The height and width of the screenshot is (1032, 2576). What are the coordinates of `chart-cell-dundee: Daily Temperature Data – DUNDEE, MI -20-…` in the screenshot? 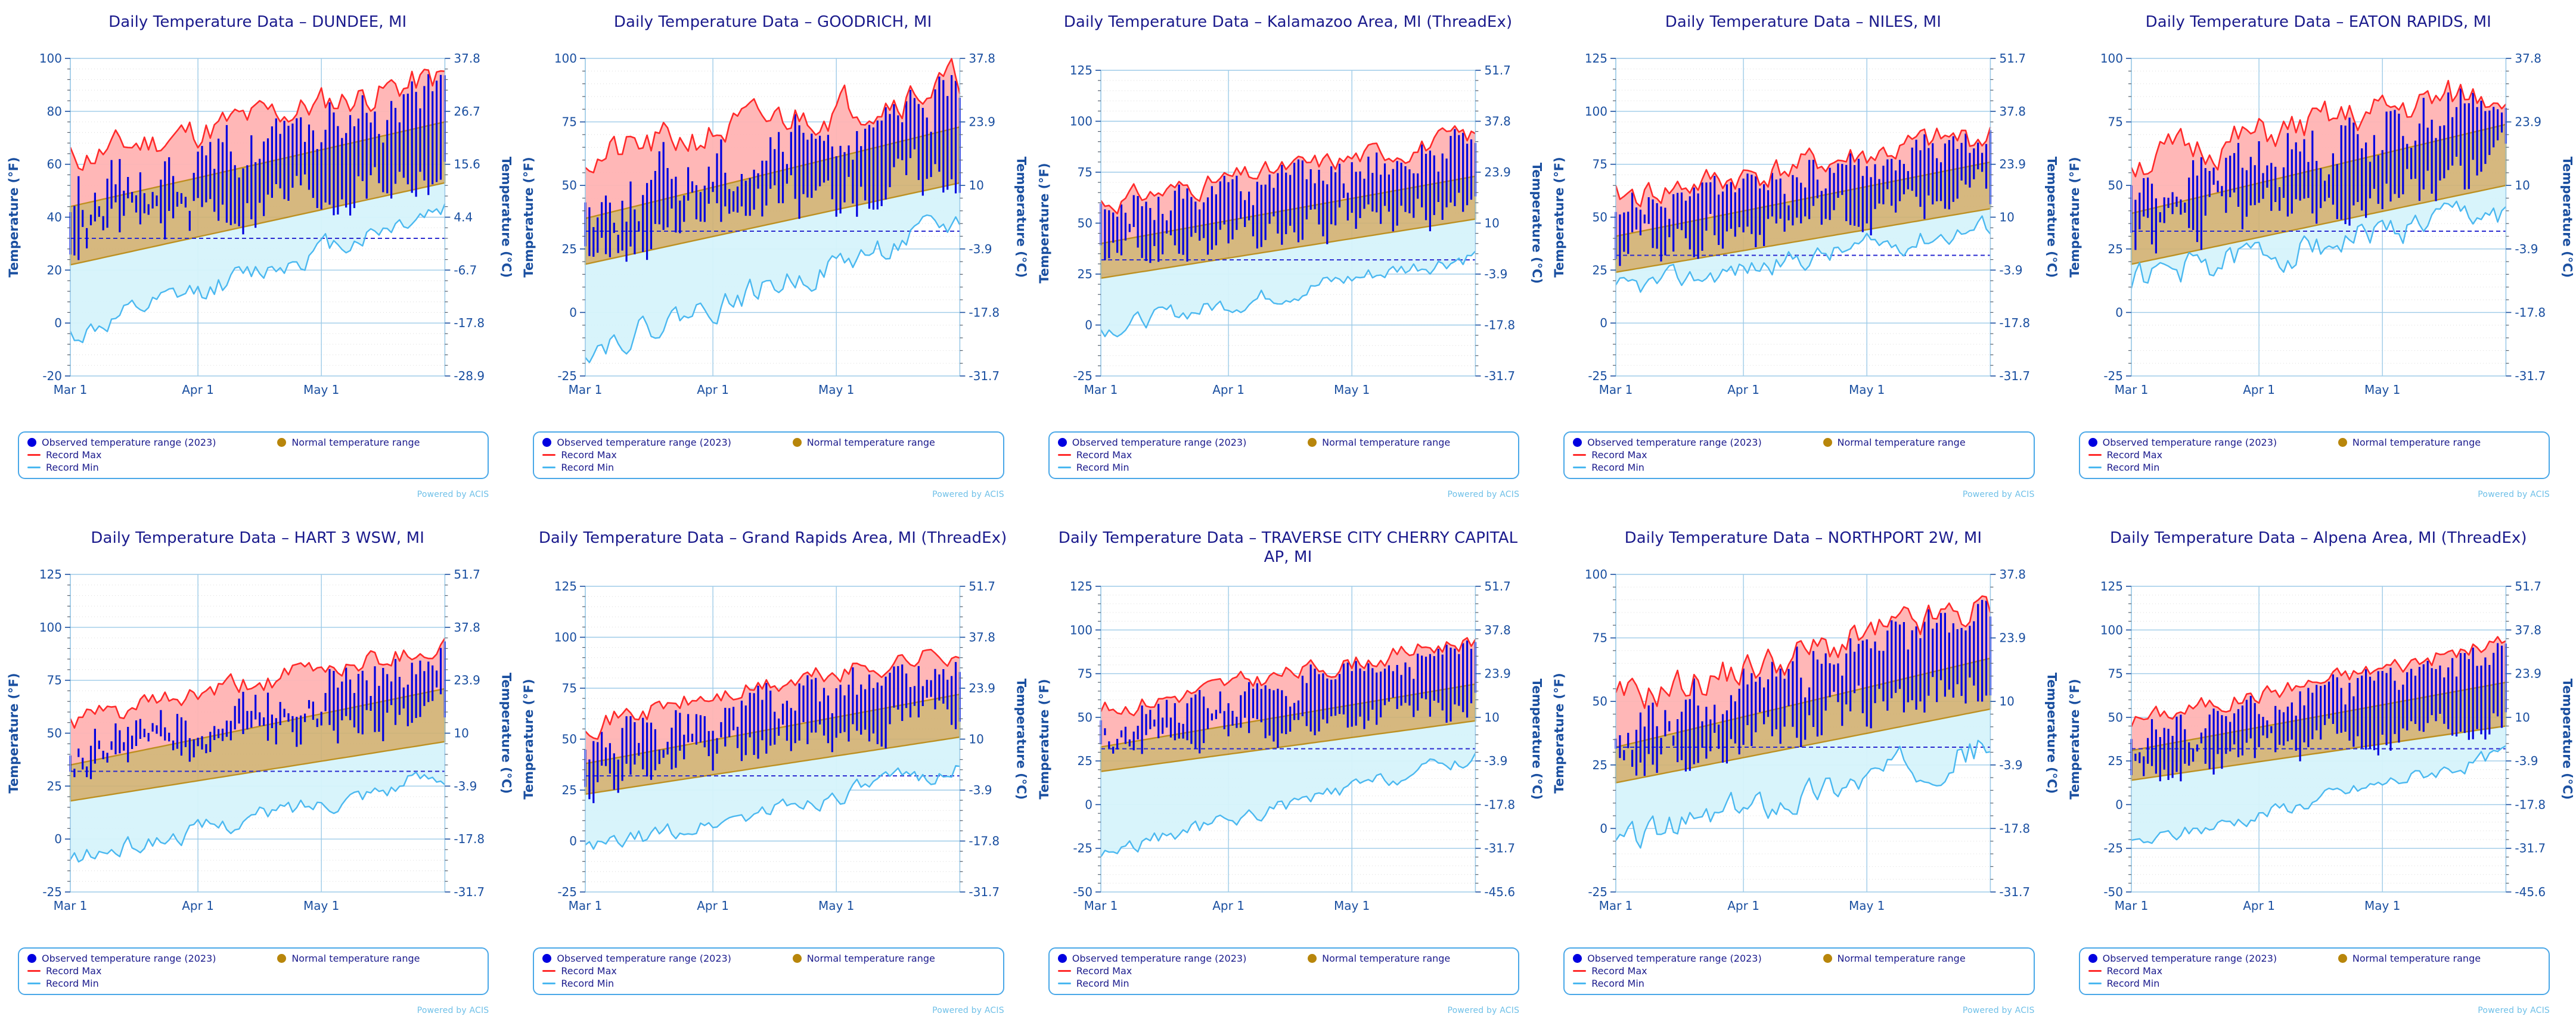 It's located at (257, 258).